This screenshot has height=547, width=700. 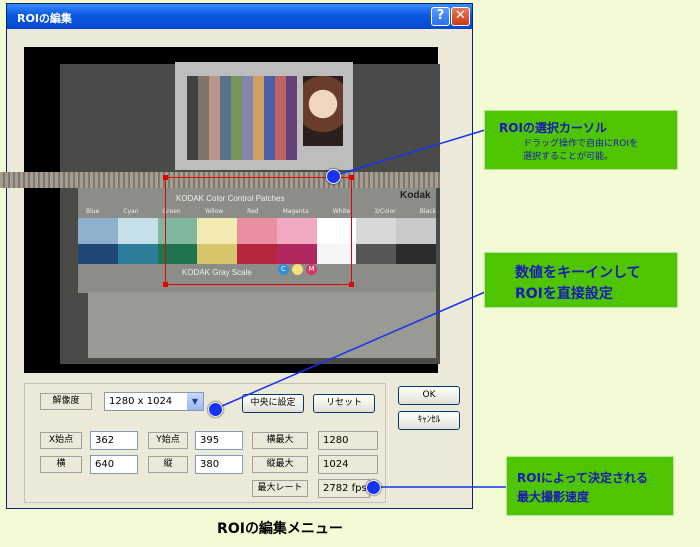 What do you see at coordinates (553, 497) in the screenshot?
I see `rate-line2: 最大撮影速度` at bounding box center [553, 497].